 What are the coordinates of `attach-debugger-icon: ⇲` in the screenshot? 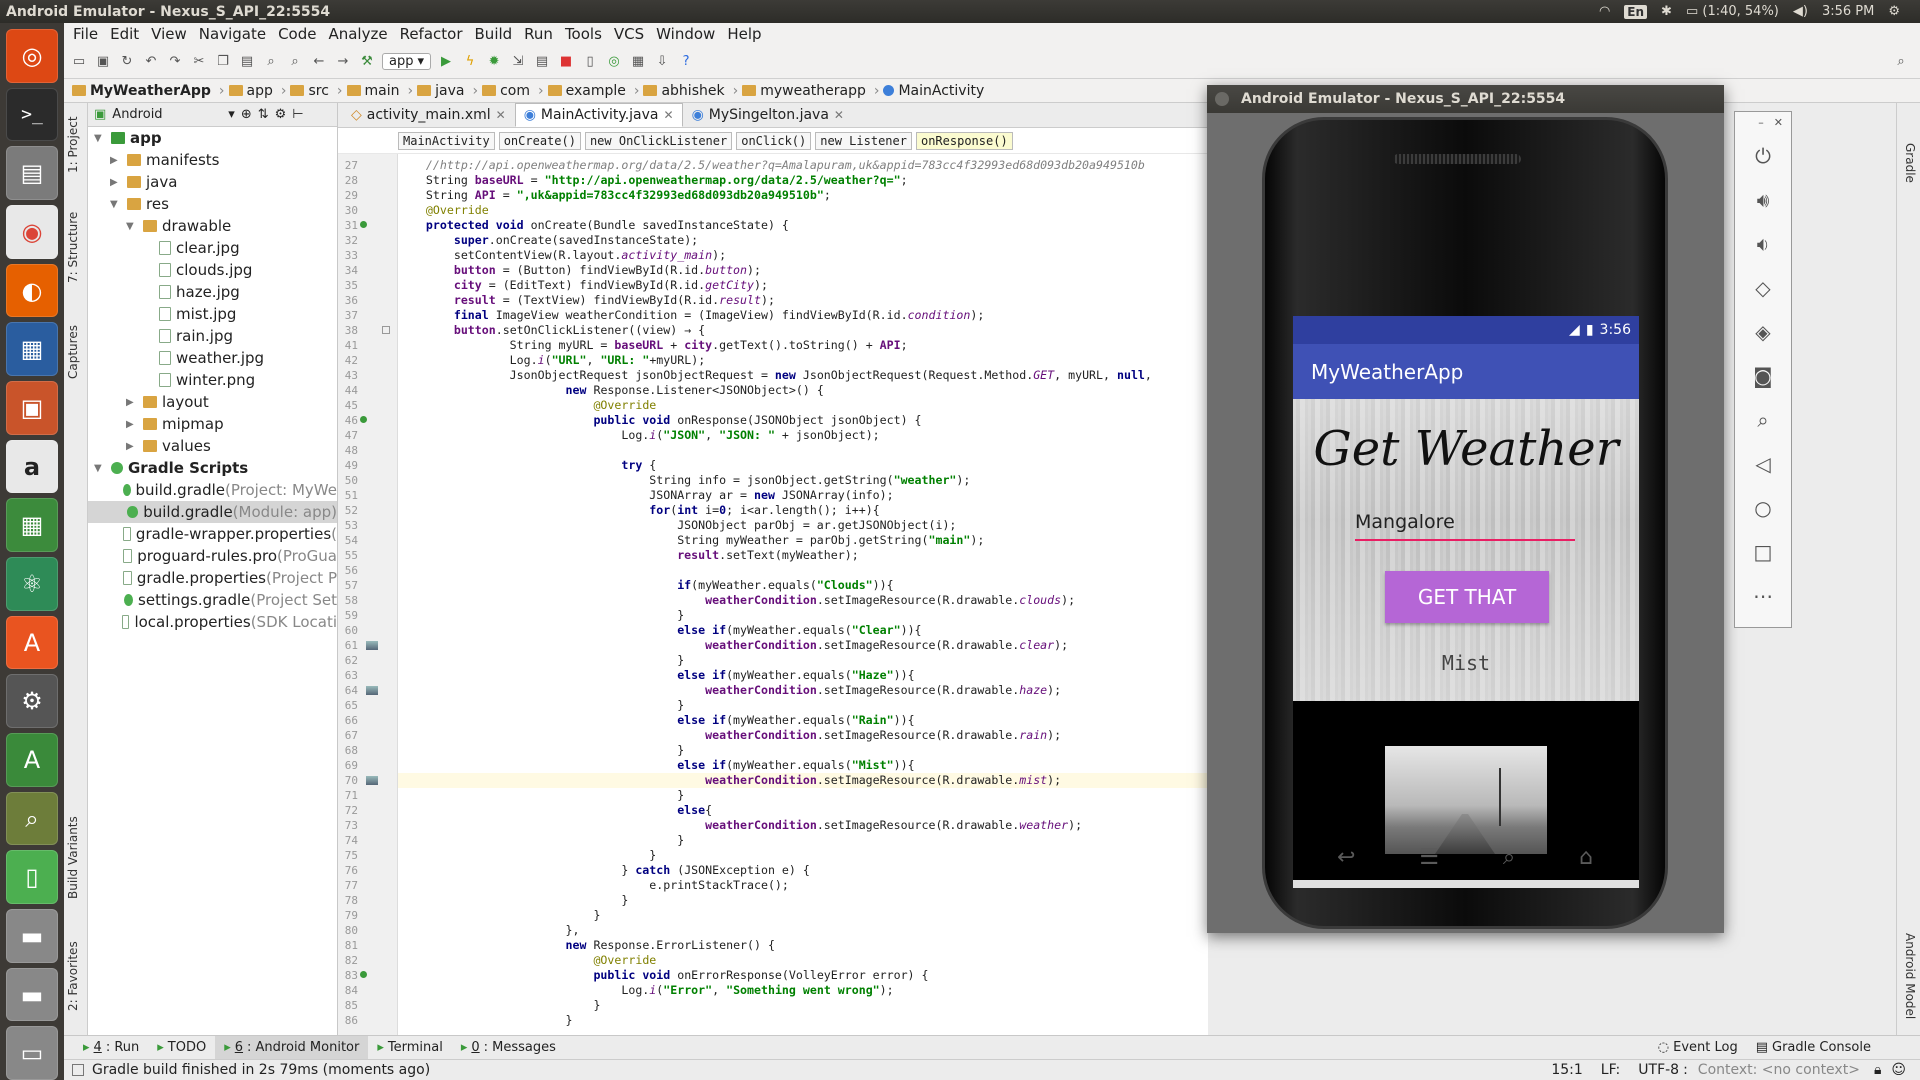 It's located at (518, 62).